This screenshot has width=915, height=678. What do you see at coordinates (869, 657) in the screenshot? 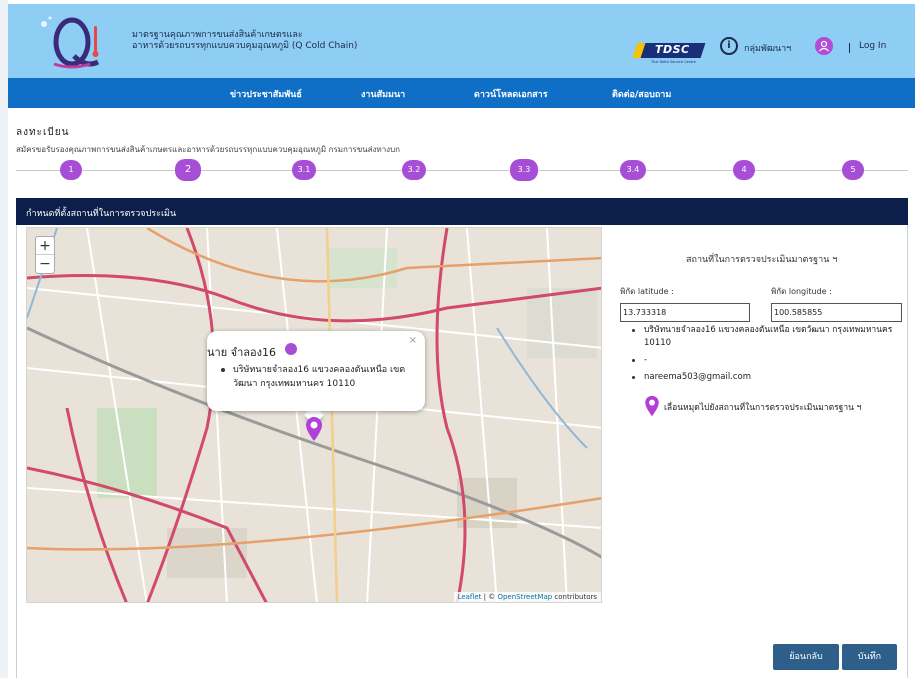
I see `save-button: บันทึก` at bounding box center [869, 657].